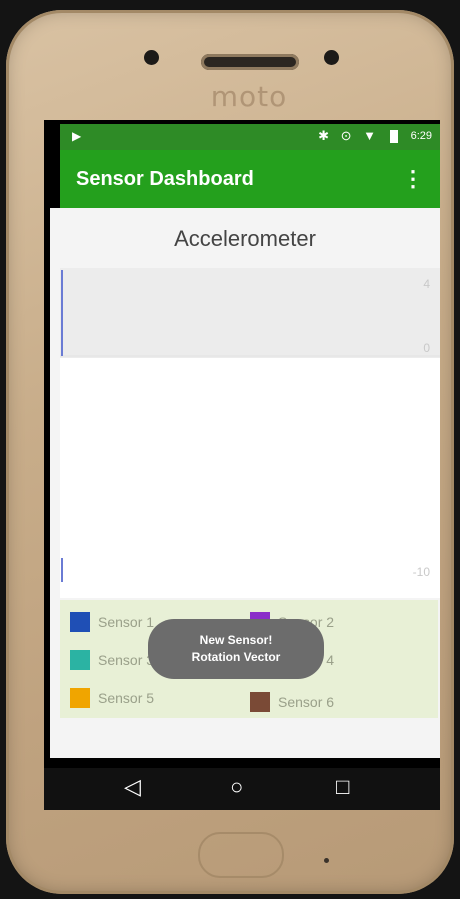 The image size is (460, 899). I want to click on y-tick-label: 4, so click(426, 284).